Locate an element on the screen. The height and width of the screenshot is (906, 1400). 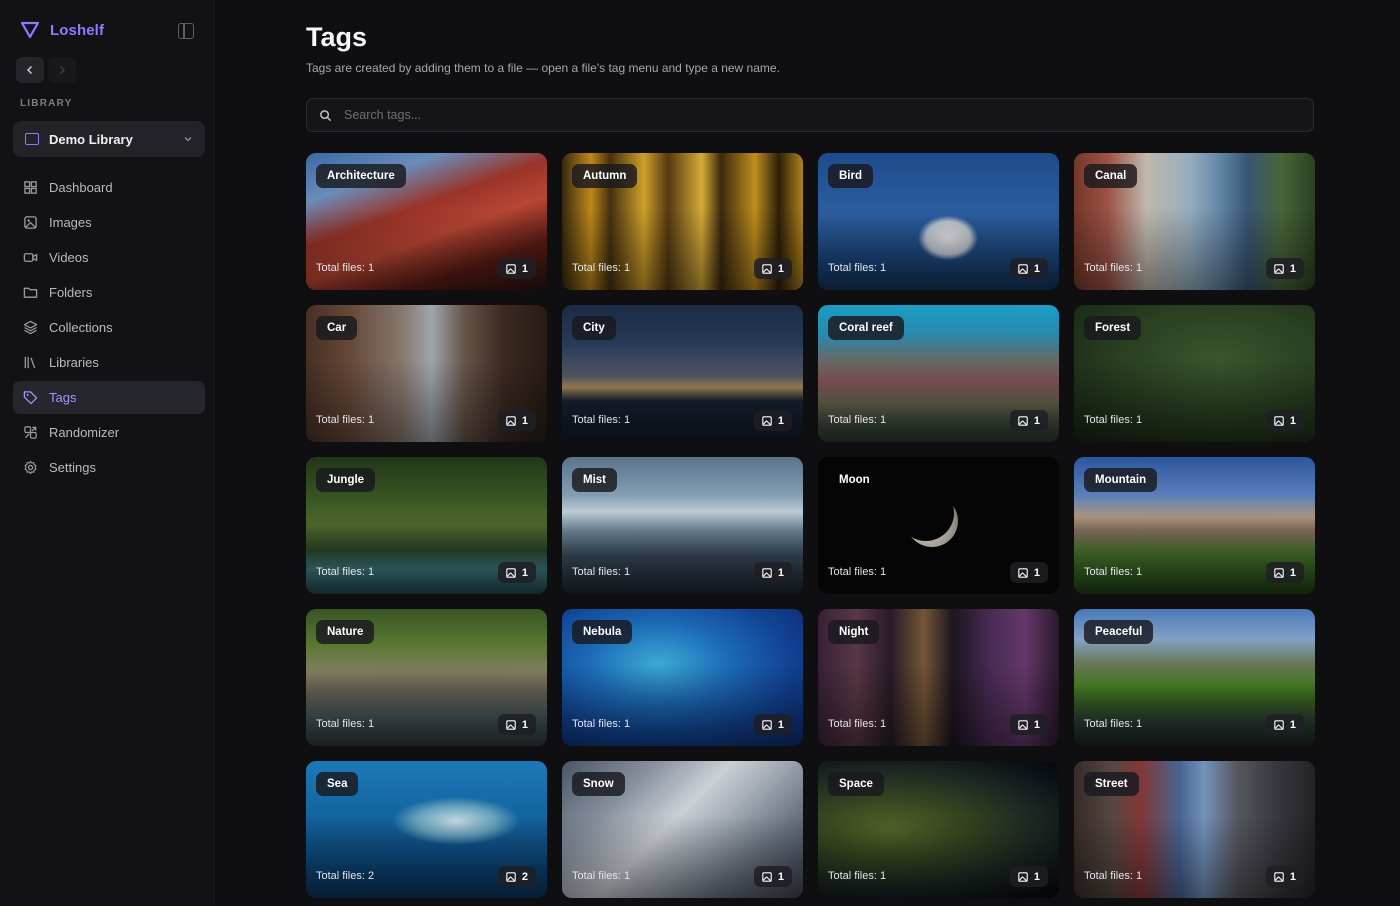
tag-name: Moon is located at coordinates (854, 480).